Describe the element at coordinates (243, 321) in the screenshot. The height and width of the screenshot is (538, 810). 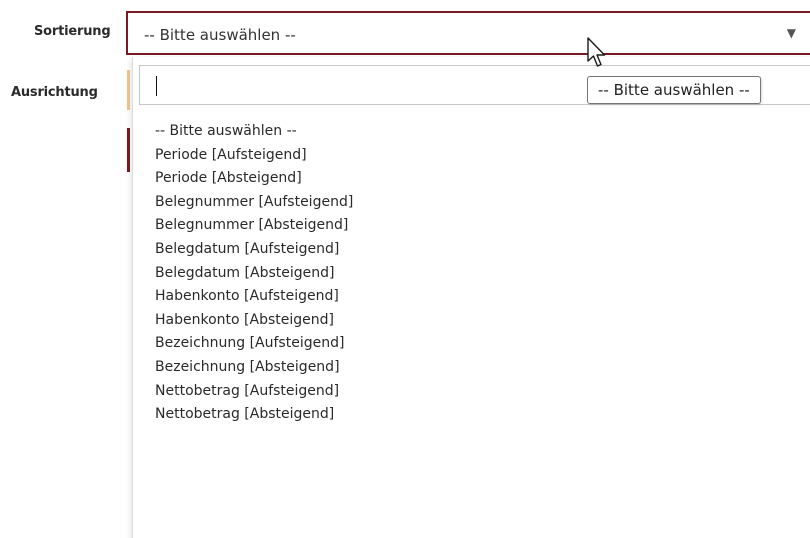
I see `dropdown-option: Habenkonto [Absteigend]` at that location.